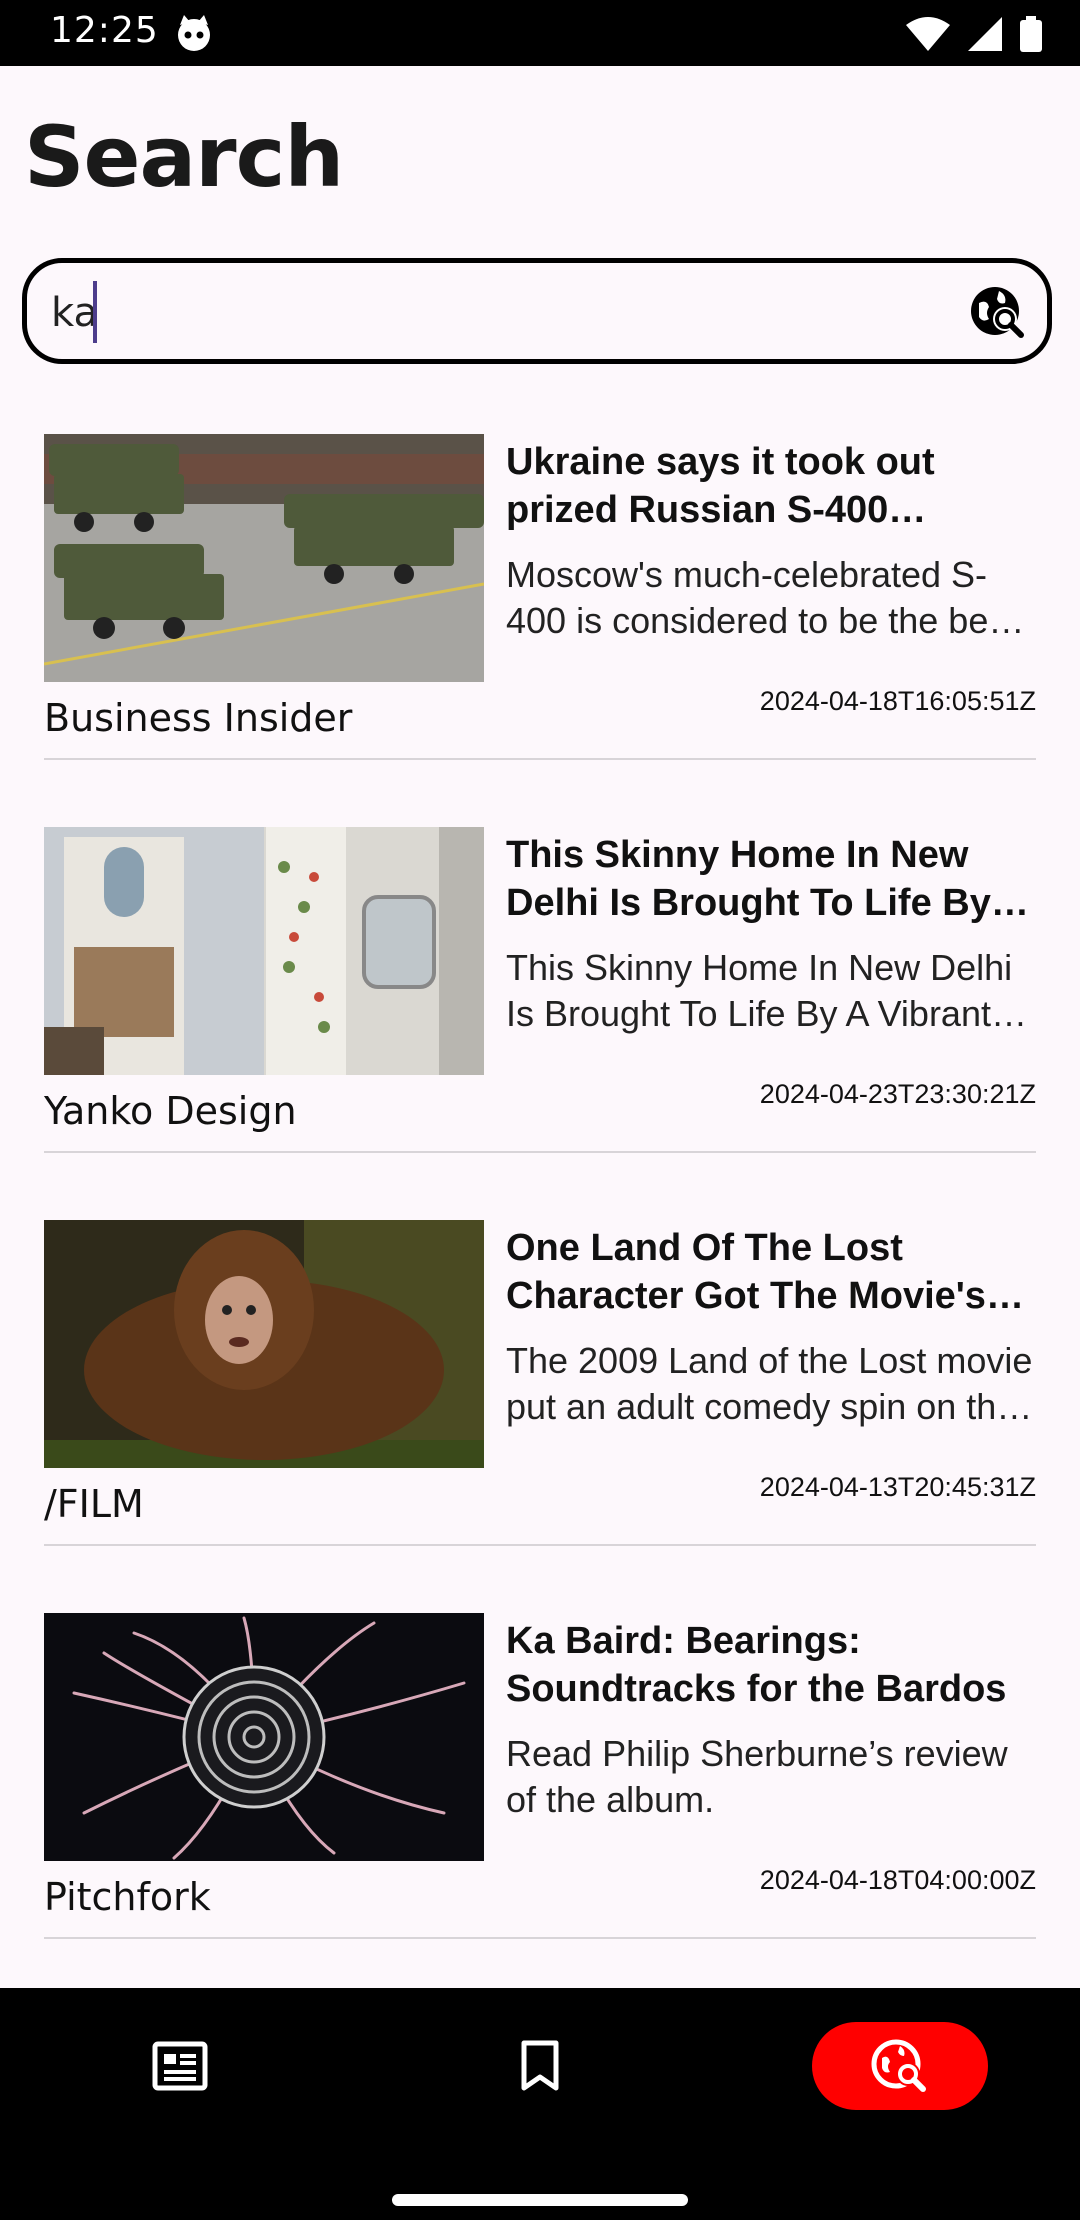 The height and width of the screenshot is (2220, 1080). What do you see at coordinates (1031, 34) in the screenshot?
I see `battery-icon` at bounding box center [1031, 34].